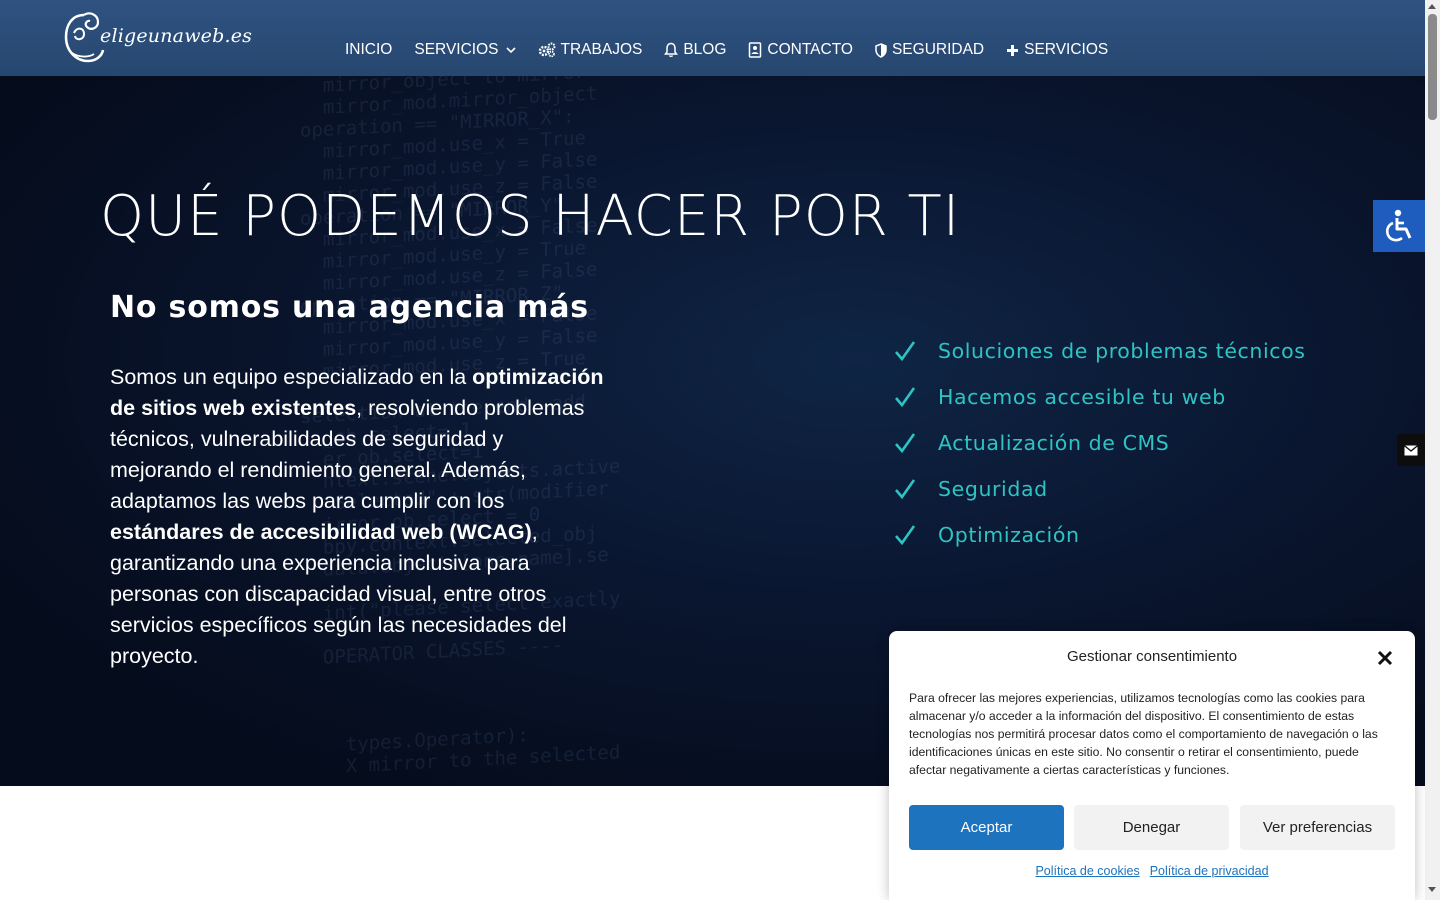  Describe the element at coordinates (1432, 450) in the screenshot. I see `page-scrollbar` at that location.